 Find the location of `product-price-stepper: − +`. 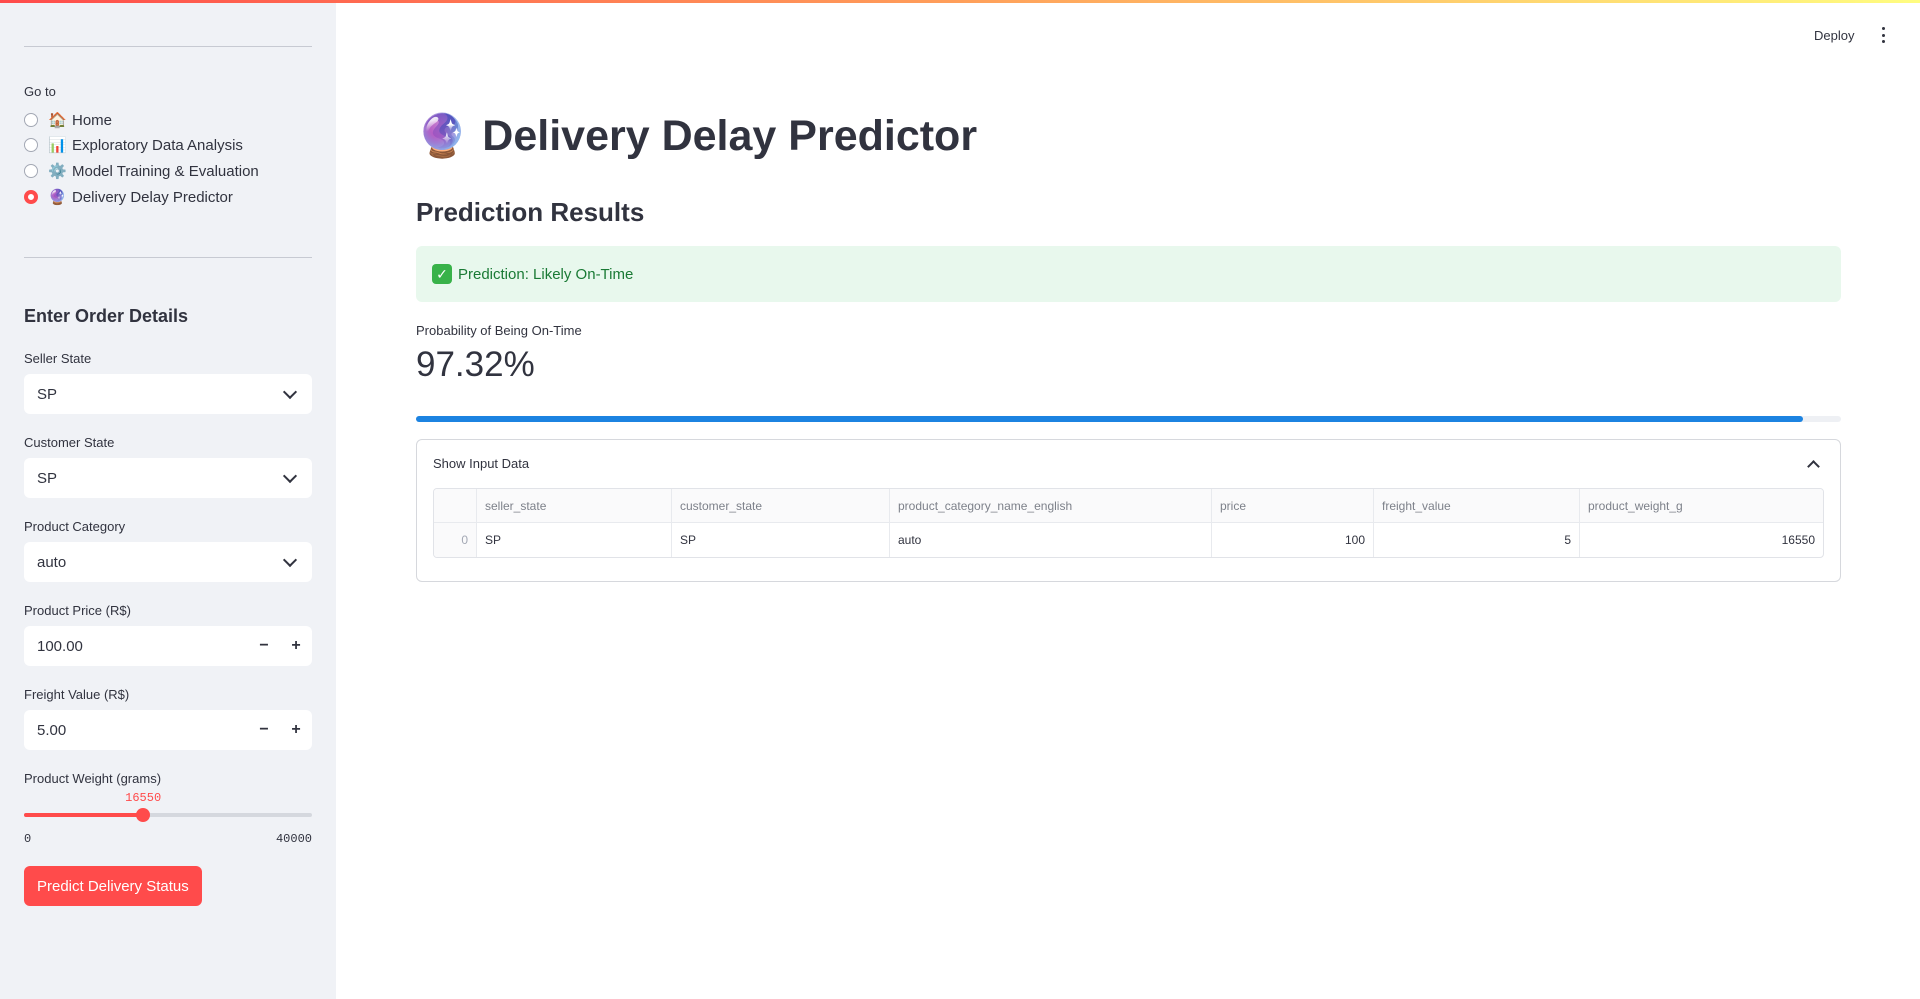

product-price-stepper: − + is located at coordinates (168, 646).